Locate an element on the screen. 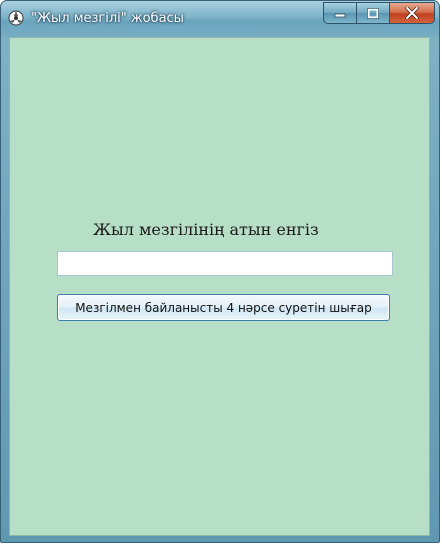 The image size is (442, 545). title-bar: "Жыл мезгілі" жобасы is located at coordinates (220, 19).